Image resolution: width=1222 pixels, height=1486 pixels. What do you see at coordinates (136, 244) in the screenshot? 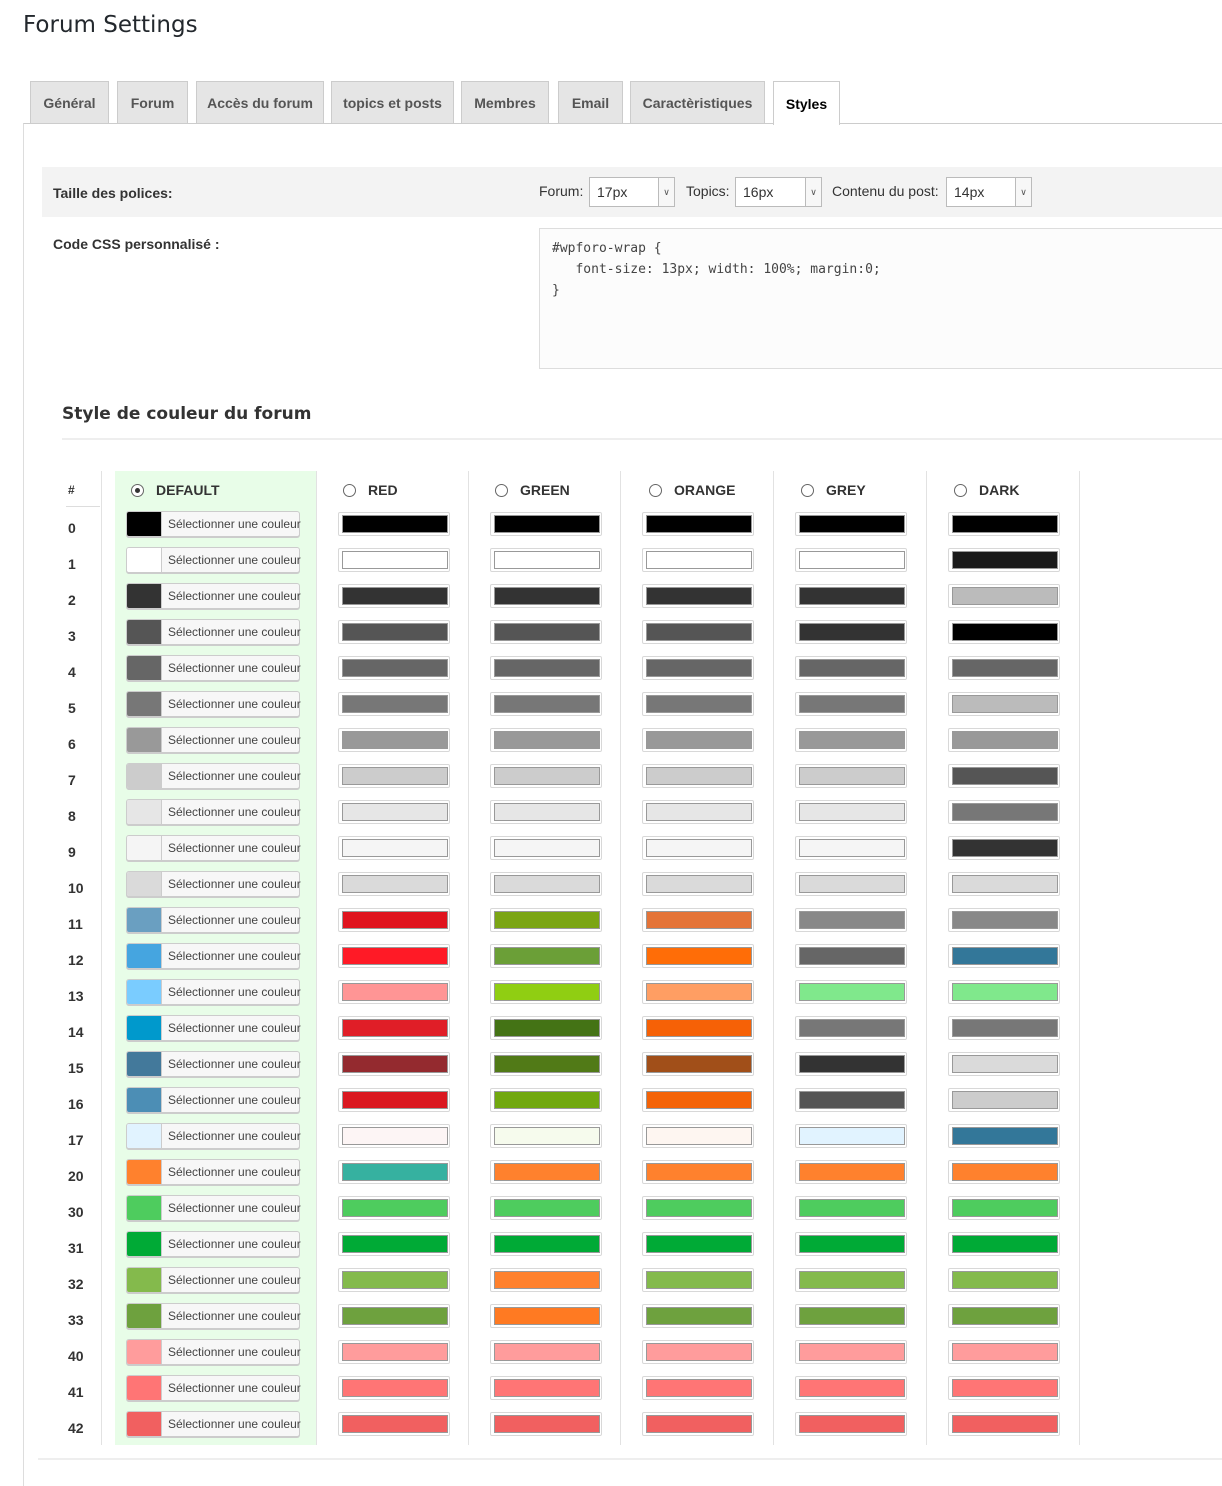
I see `custom-css-label: Code CSS personnalisé :` at bounding box center [136, 244].